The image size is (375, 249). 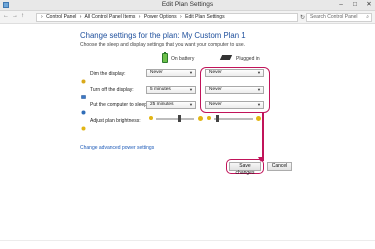 I want to click on breadcrumb-all-items: All Control Panel Items, so click(x=110, y=17).